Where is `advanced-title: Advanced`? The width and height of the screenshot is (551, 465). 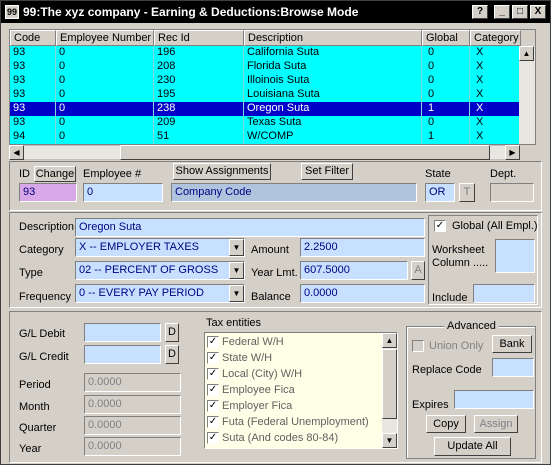 advanced-title: Advanced is located at coordinates (471, 326).